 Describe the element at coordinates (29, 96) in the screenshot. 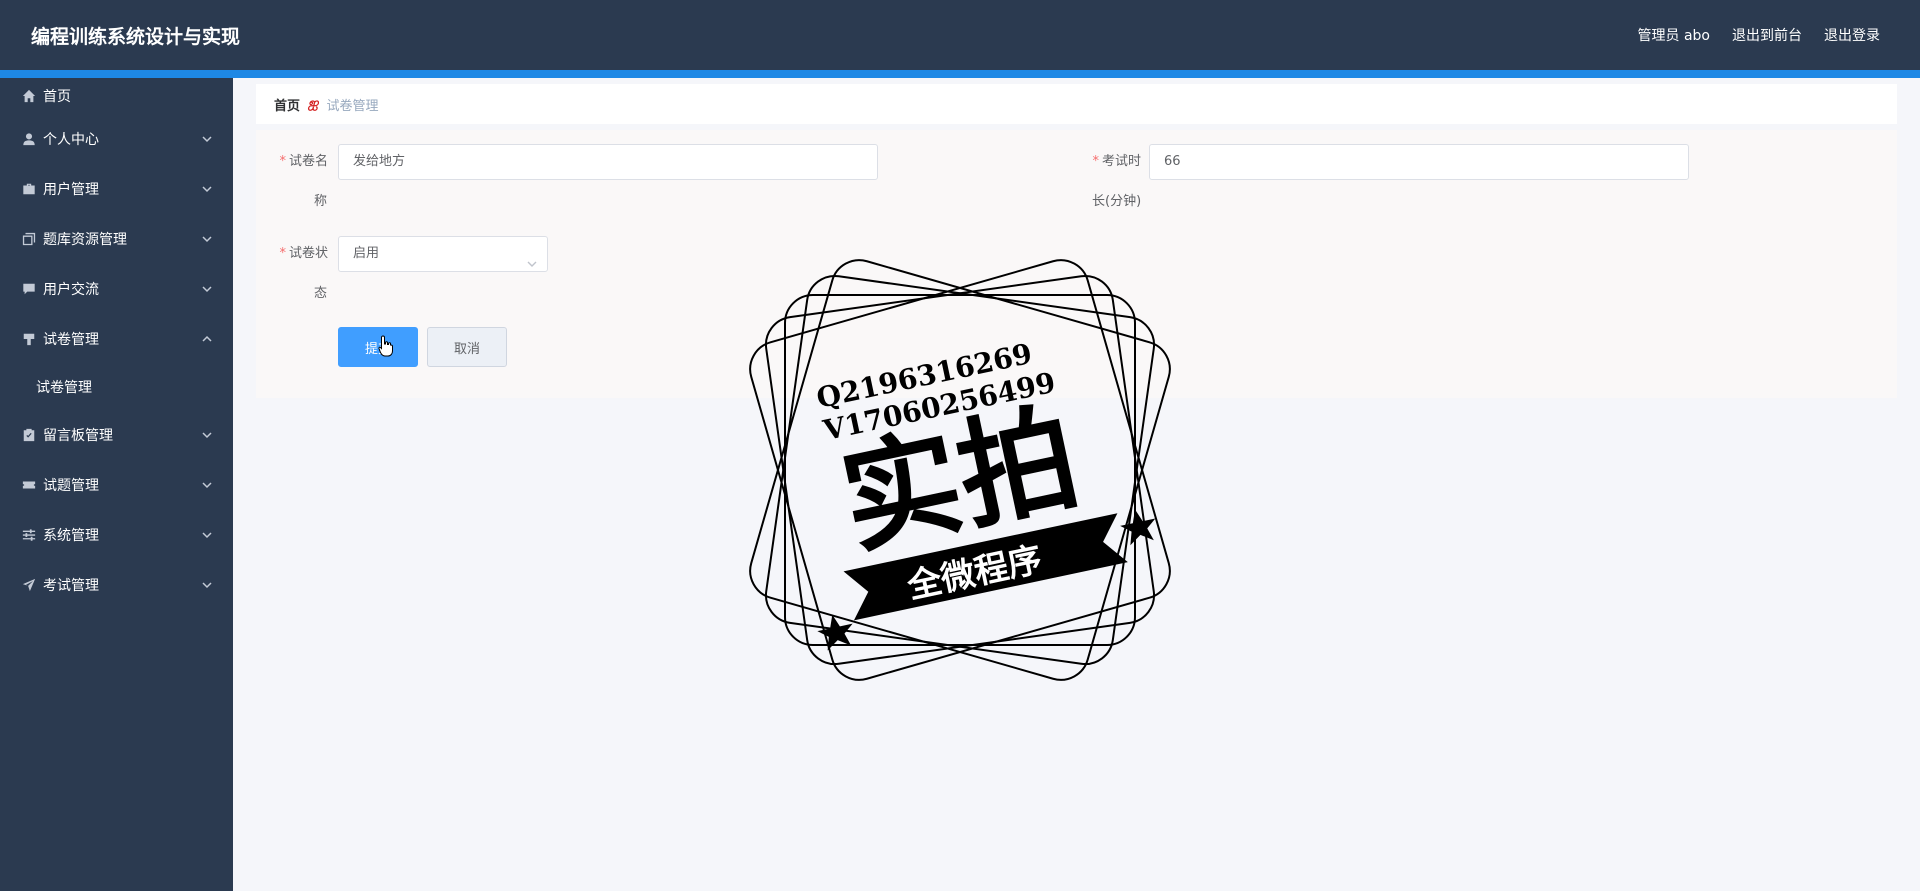

I see `home-icon` at that location.